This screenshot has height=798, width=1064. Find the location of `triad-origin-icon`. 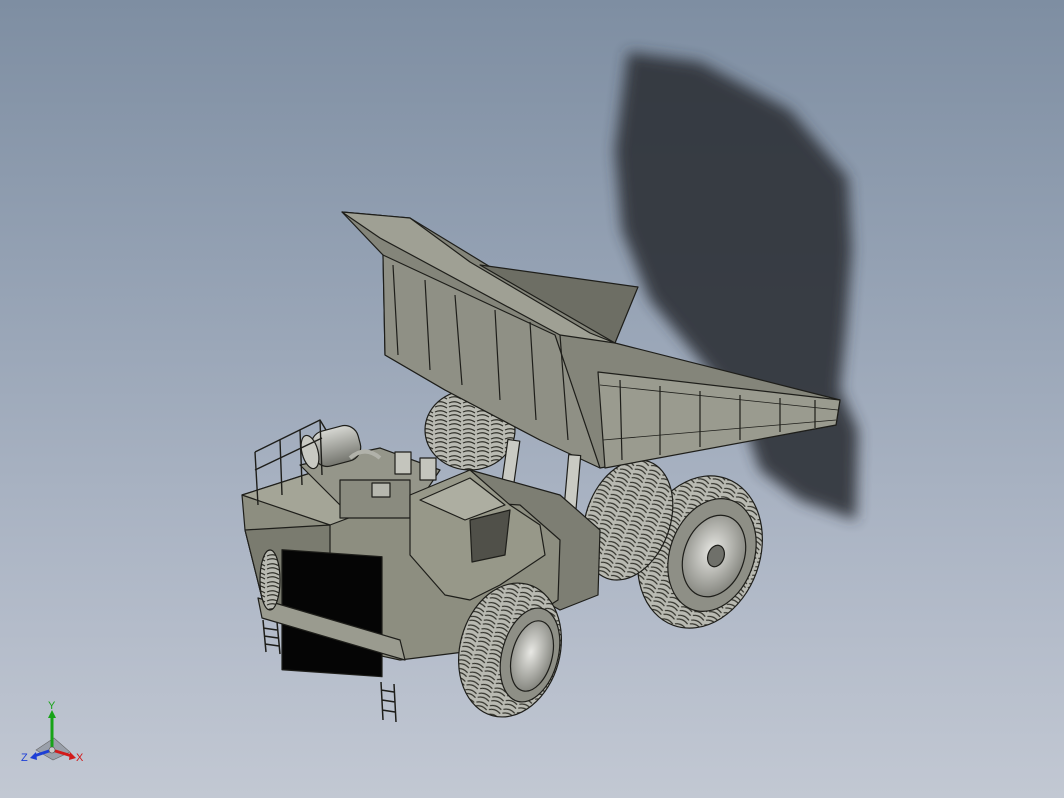

triad-origin-icon is located at coordinates (52, 750).